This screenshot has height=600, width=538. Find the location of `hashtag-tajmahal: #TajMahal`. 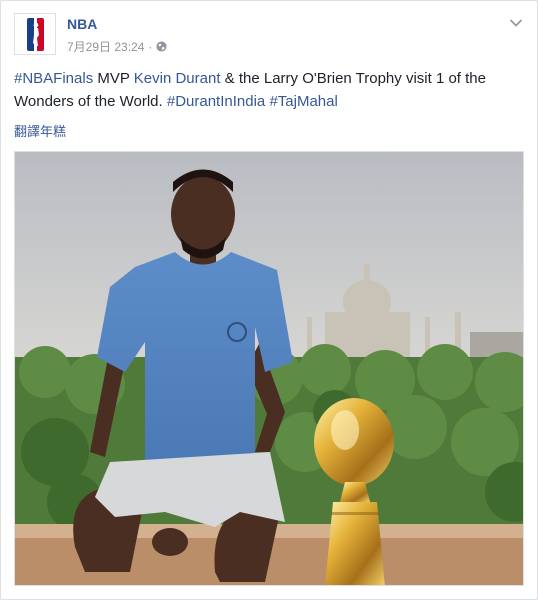

hashtag-tajmahal: #TajMahal is located at coordinates (303, 101).